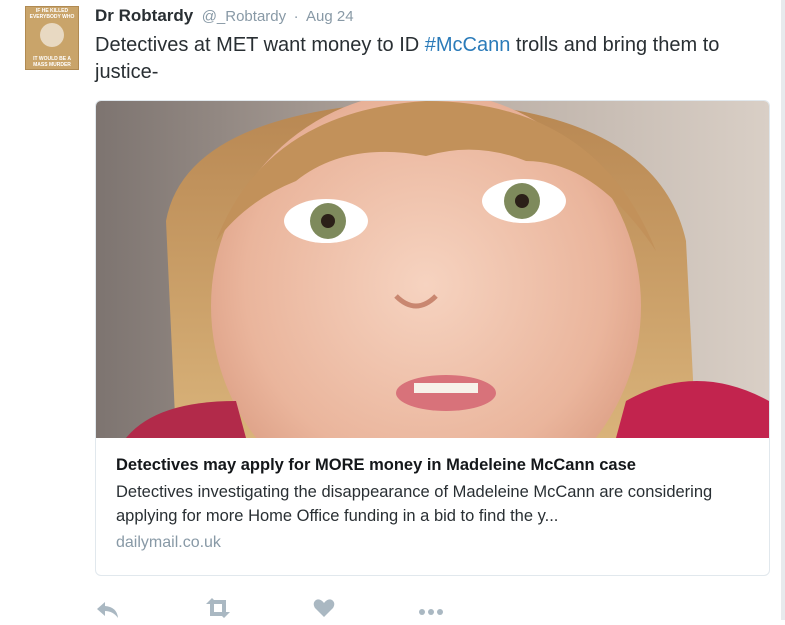  What do you see at coordinates (144, 15) in the screenshot?
I see `author-name: Dr Robtardy` at bounding box center [144, 15].